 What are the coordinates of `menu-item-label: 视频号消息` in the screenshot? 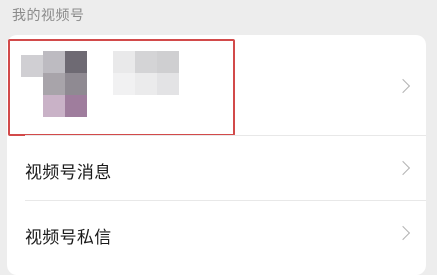 It's located at (68, 173).